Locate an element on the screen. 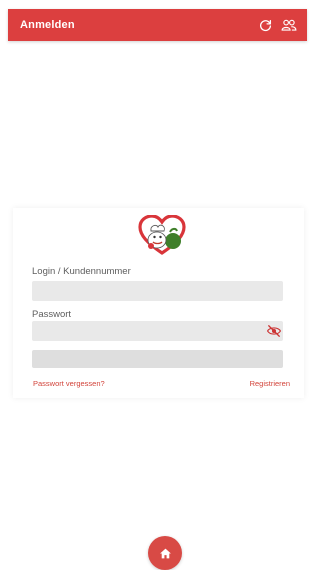  password-visibility-toggle is located at coordinates (274, 331).